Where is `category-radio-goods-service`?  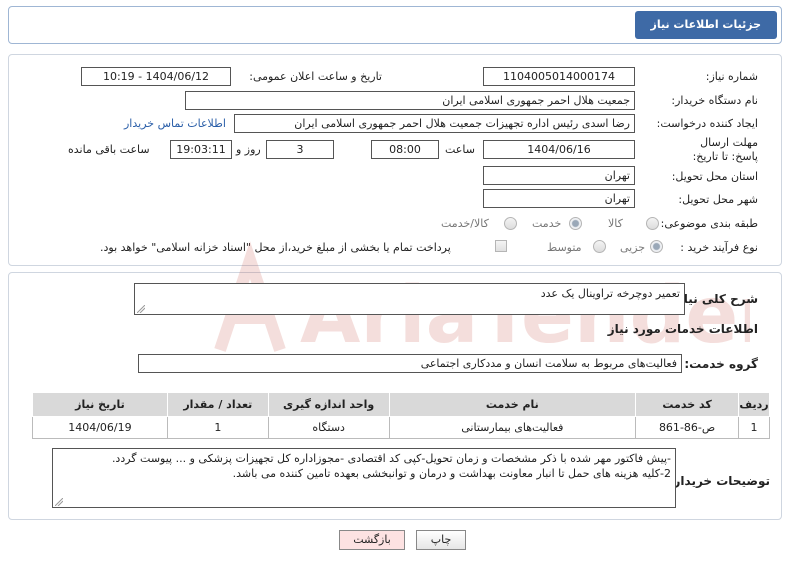 category-radio-goods-service is located at coordinates (510, 223).